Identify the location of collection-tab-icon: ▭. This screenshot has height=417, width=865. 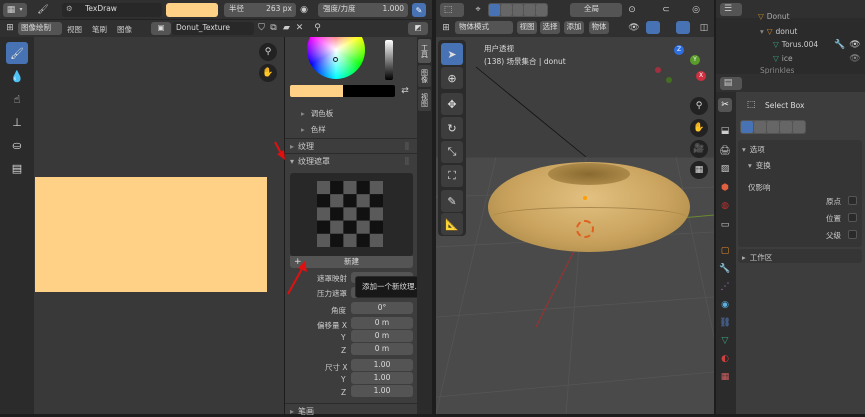
(725, 225).